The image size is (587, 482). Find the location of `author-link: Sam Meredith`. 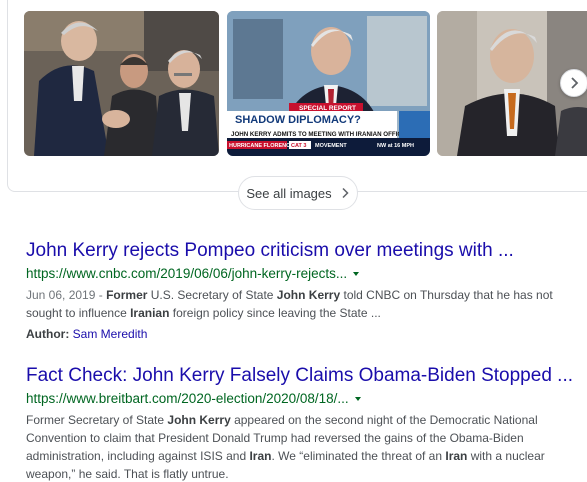

author-link: Sam Meredith is located at coordinates (110, 334).